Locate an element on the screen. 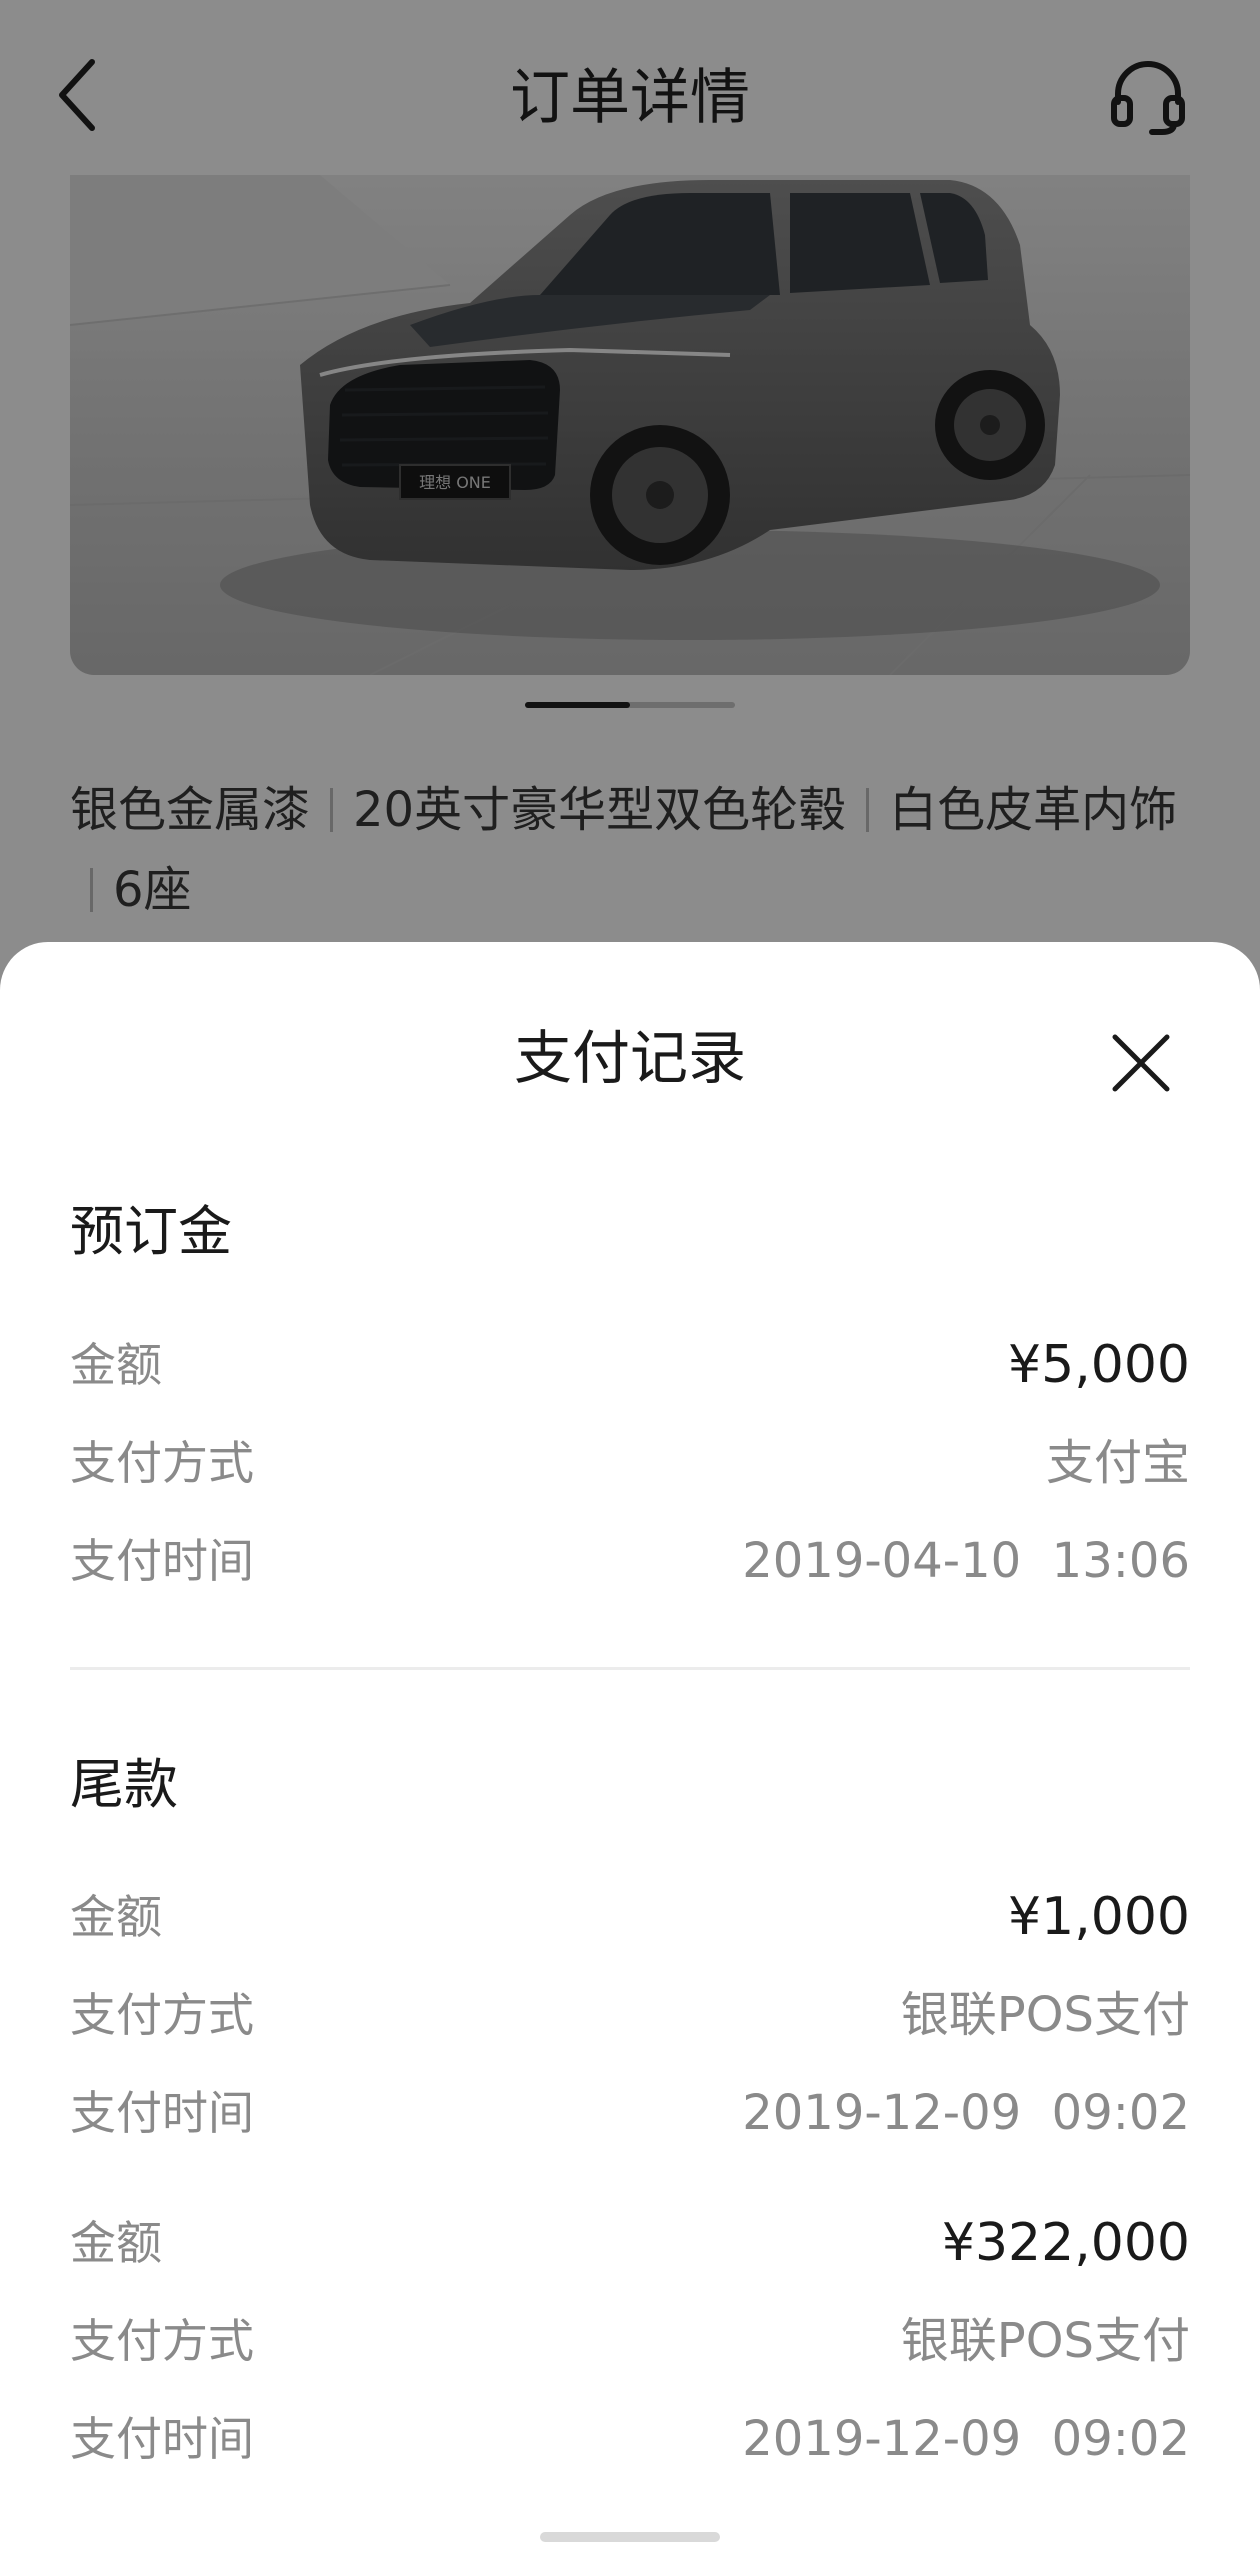 Image resolution: width=1260 pixels, height=2560 pixels. amount-row: 金额 ¥1,000 is located at coordinates (630, 1917).